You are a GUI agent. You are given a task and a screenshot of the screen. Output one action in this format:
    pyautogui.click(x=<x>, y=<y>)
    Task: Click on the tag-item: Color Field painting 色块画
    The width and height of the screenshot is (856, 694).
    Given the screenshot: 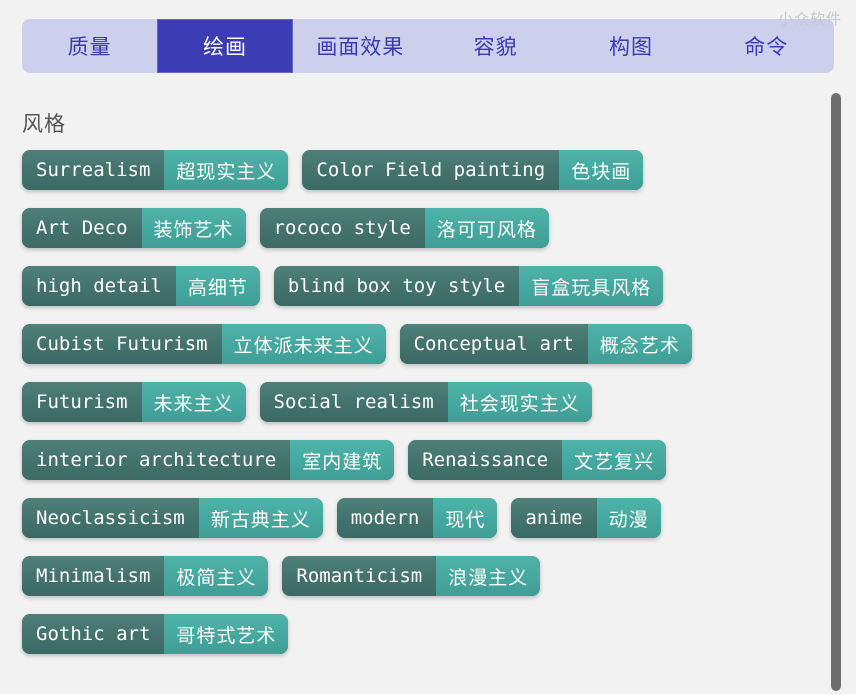 What is the action you would take?
    pyautogui.click(x=473, y=170)
    